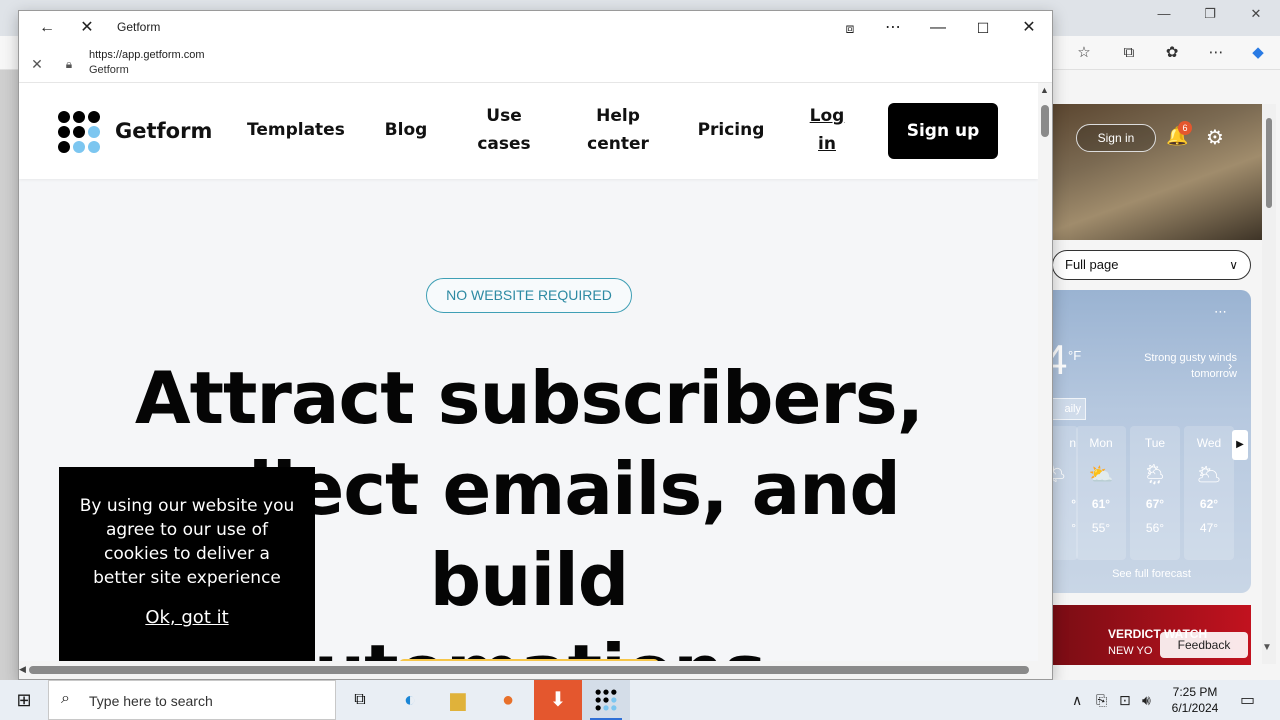 This screenshot has width=1280, height=720. What do you see at coordinates (1240, 445) in the screenshot?
I see `next-arrow-icon: ▶` at bounding box center [1240, 445].